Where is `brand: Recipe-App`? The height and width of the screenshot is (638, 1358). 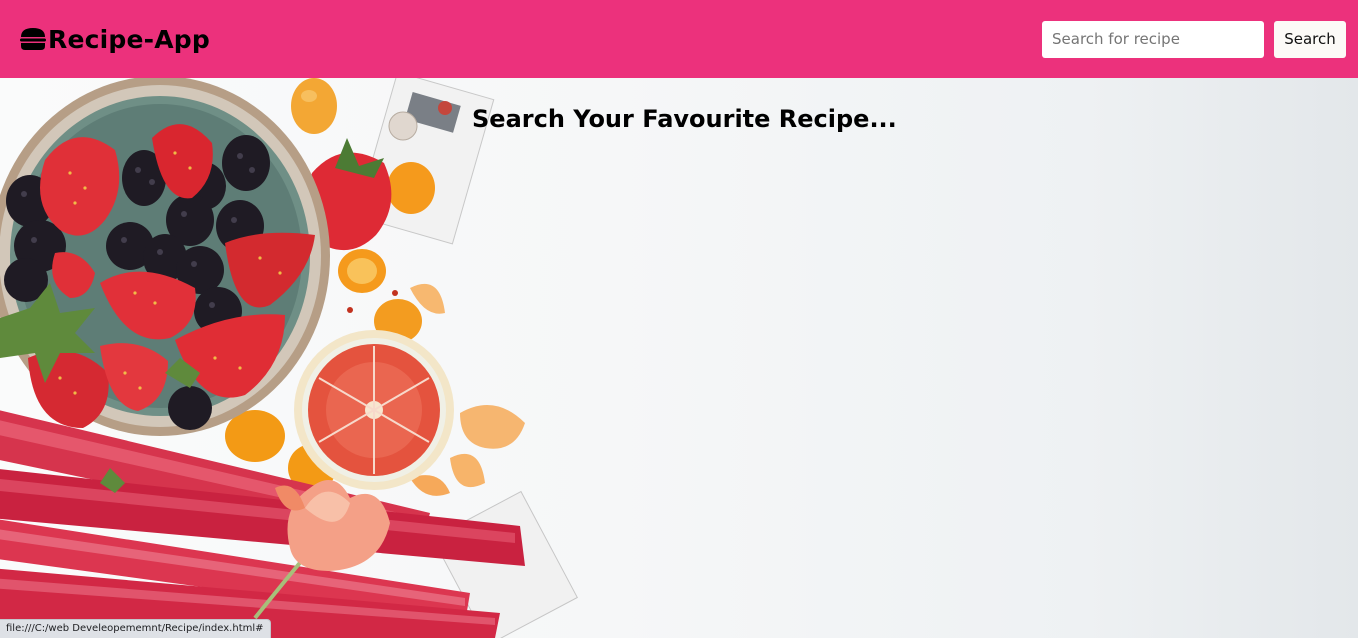 brand: Recipe-App is located at coordinates (115, 39).